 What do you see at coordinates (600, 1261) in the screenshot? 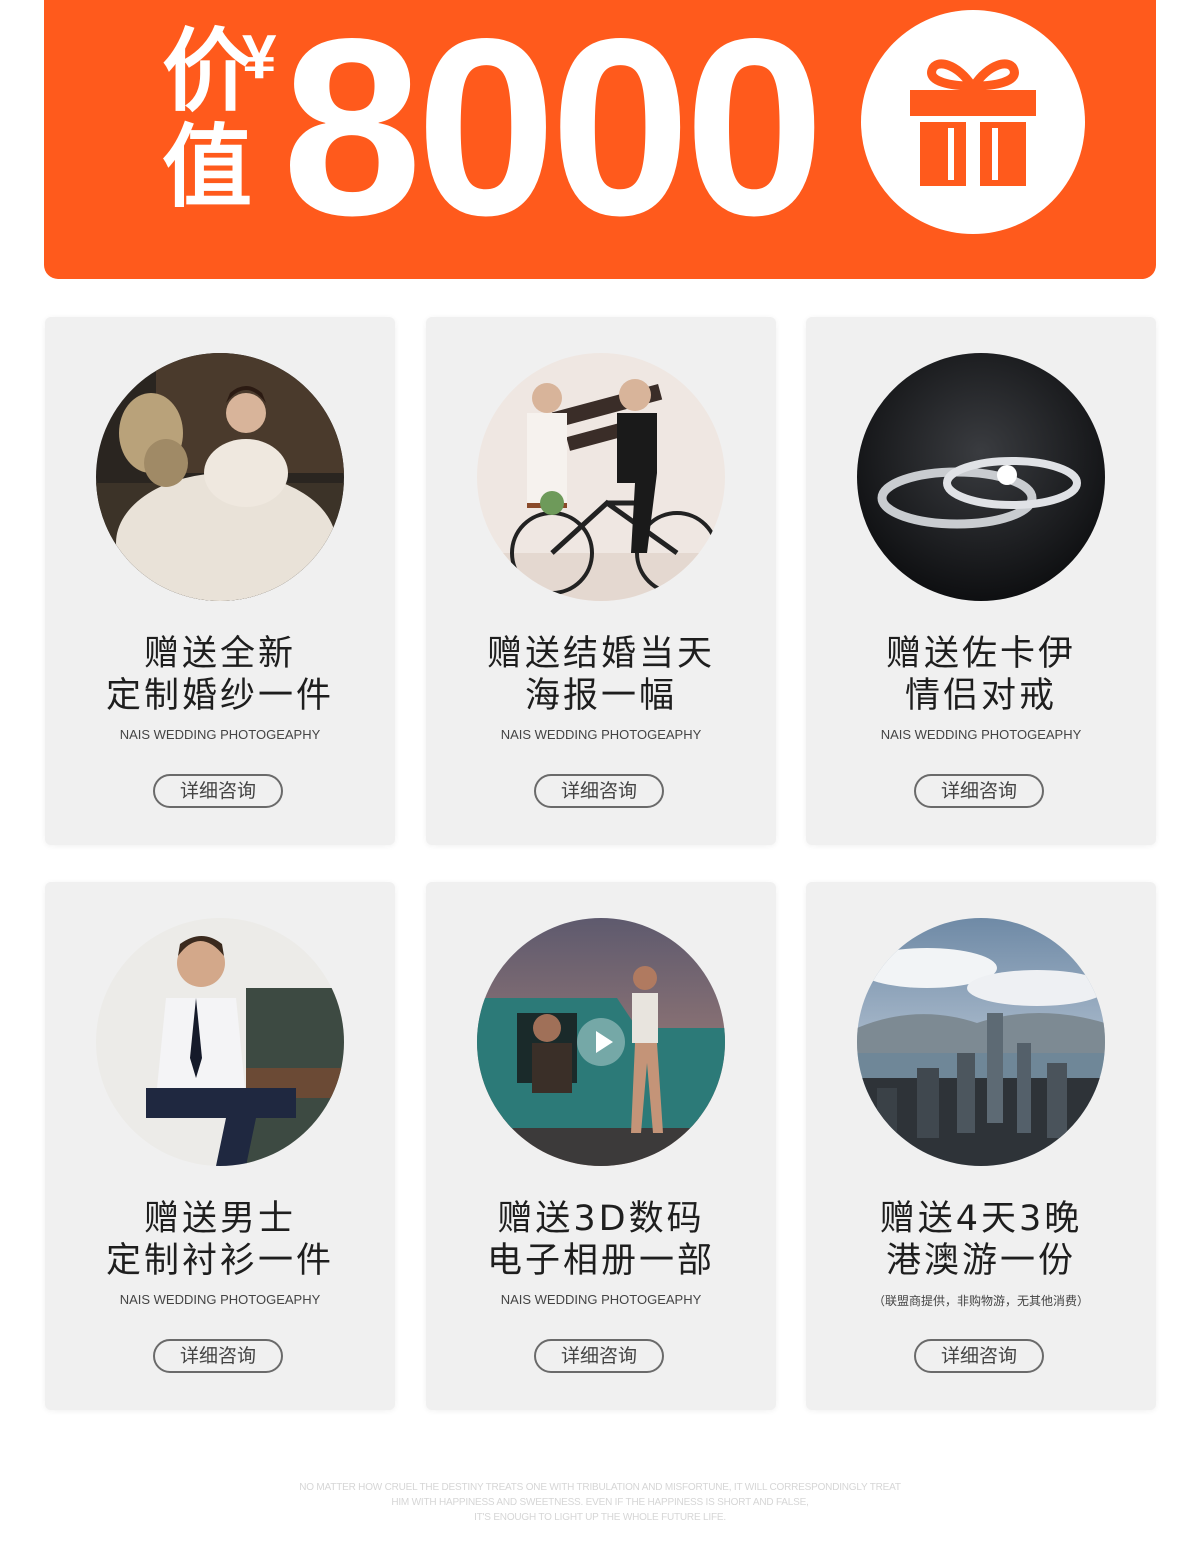
I see `card-title-line2: 电子相册一部` at bounding box center [600, 1261].